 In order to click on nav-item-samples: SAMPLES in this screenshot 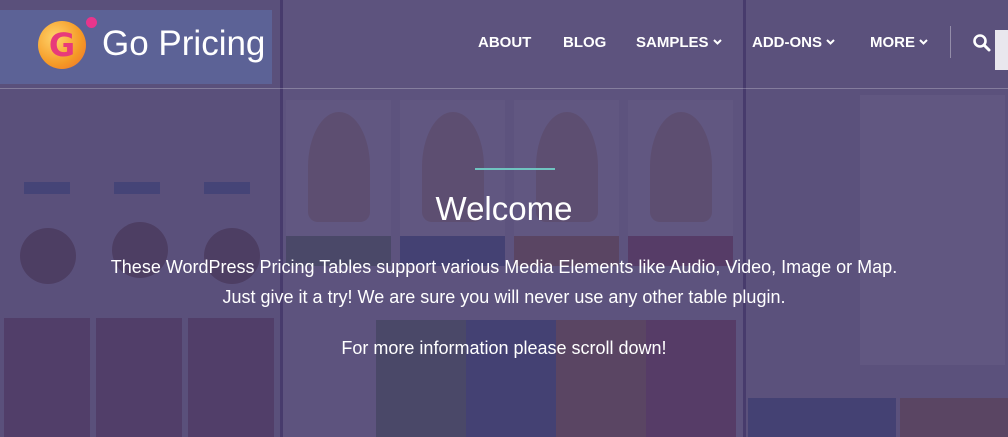, I will do `click(679, 43)`.